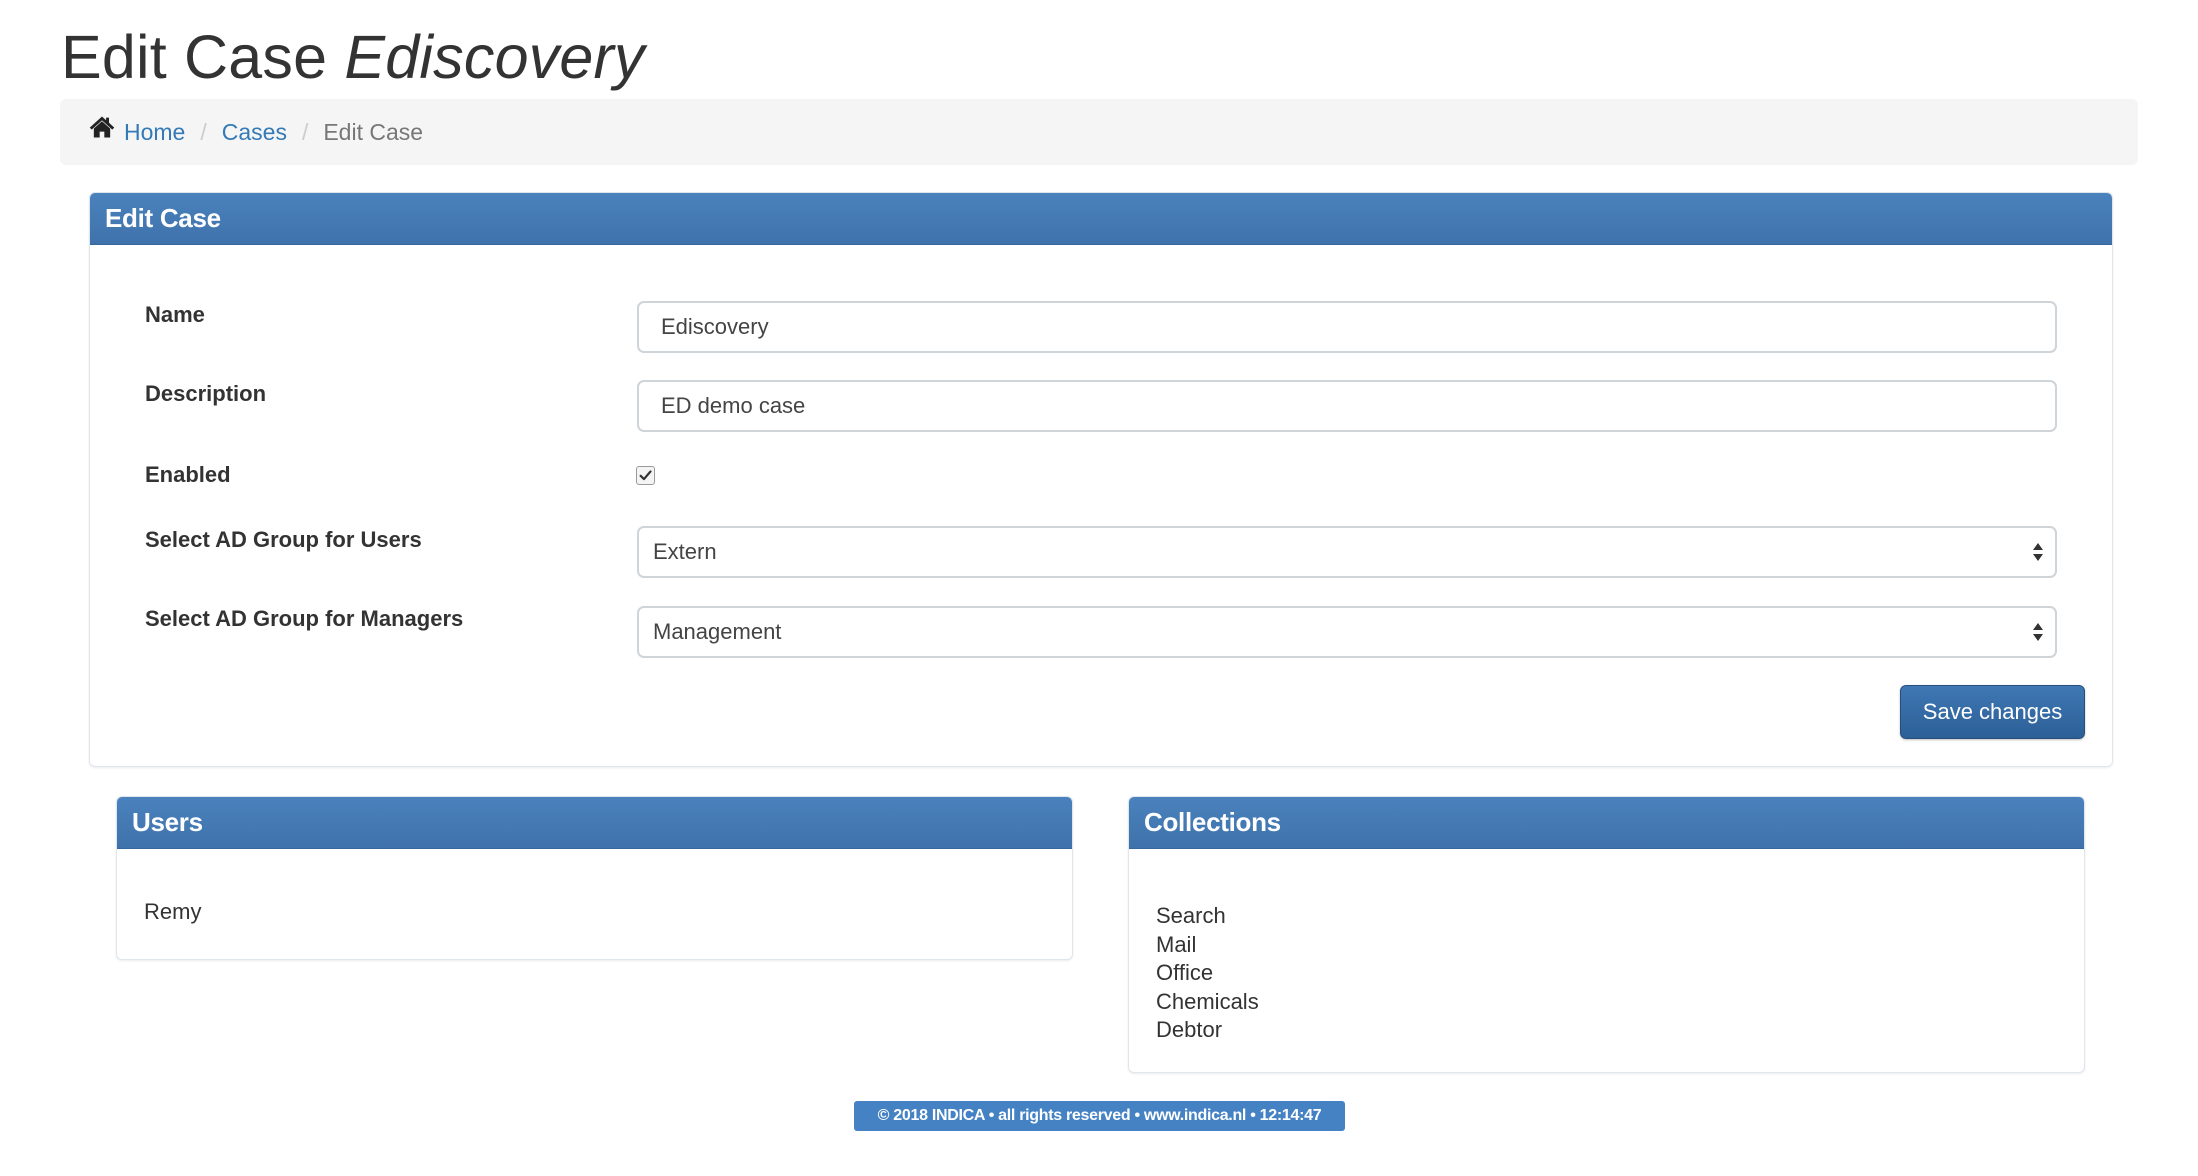 The width and height of the screenshot is (2198, 1176). What do you see at coordinates (717, 631) in the screenshot?
I see `ad-group-managers-select-value: Management` at bounding box center [717, 631].